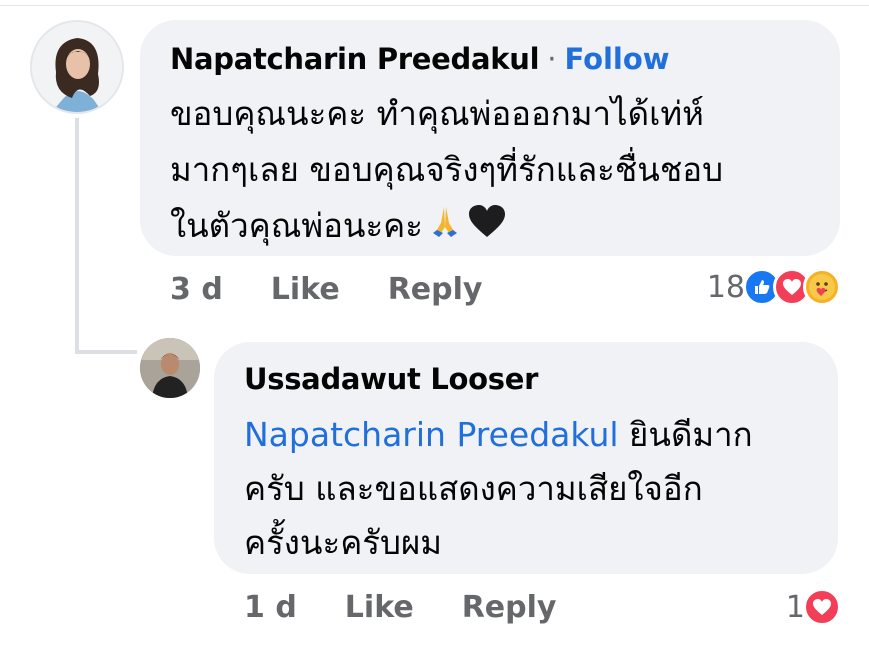 This screenshot has width=869, height=667. I want to click on reply-reply-button: Reply, so click(509, 607).